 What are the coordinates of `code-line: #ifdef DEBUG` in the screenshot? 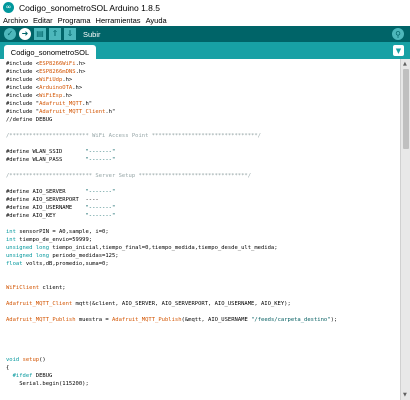 It's located at (203, 376).